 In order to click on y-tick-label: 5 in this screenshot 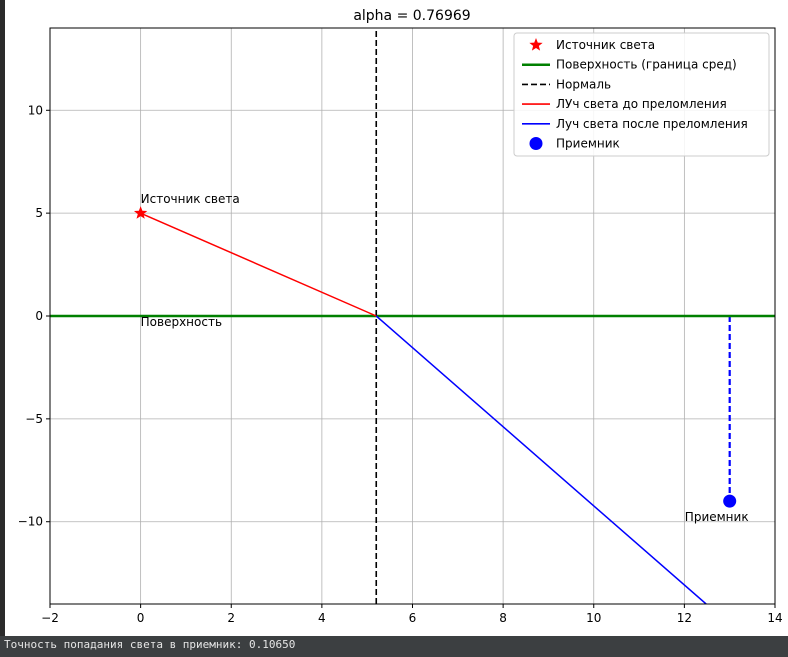, I will do `click(39, 213)`.